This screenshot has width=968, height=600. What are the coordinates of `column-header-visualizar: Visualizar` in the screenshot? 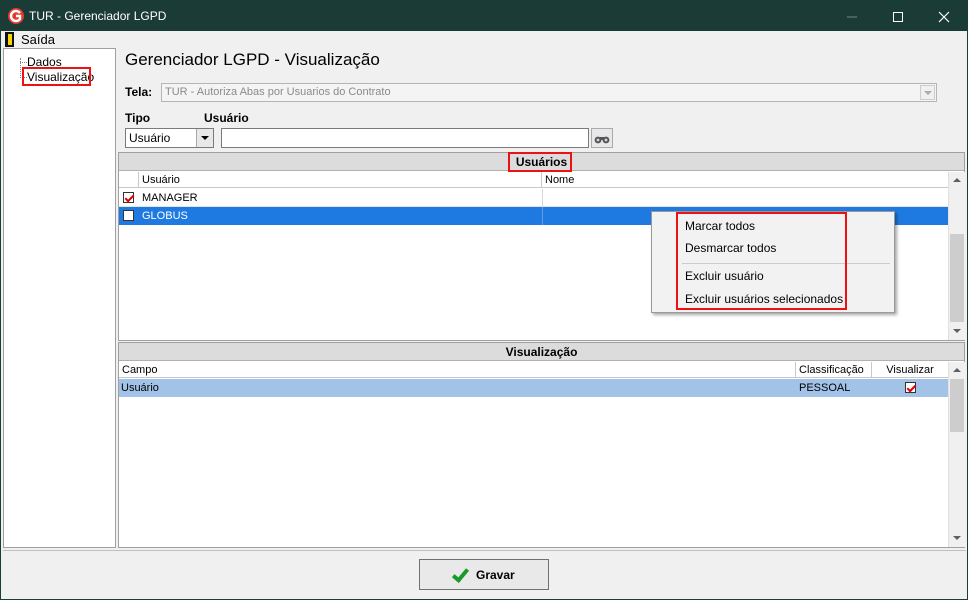 It's located at (910, 370).